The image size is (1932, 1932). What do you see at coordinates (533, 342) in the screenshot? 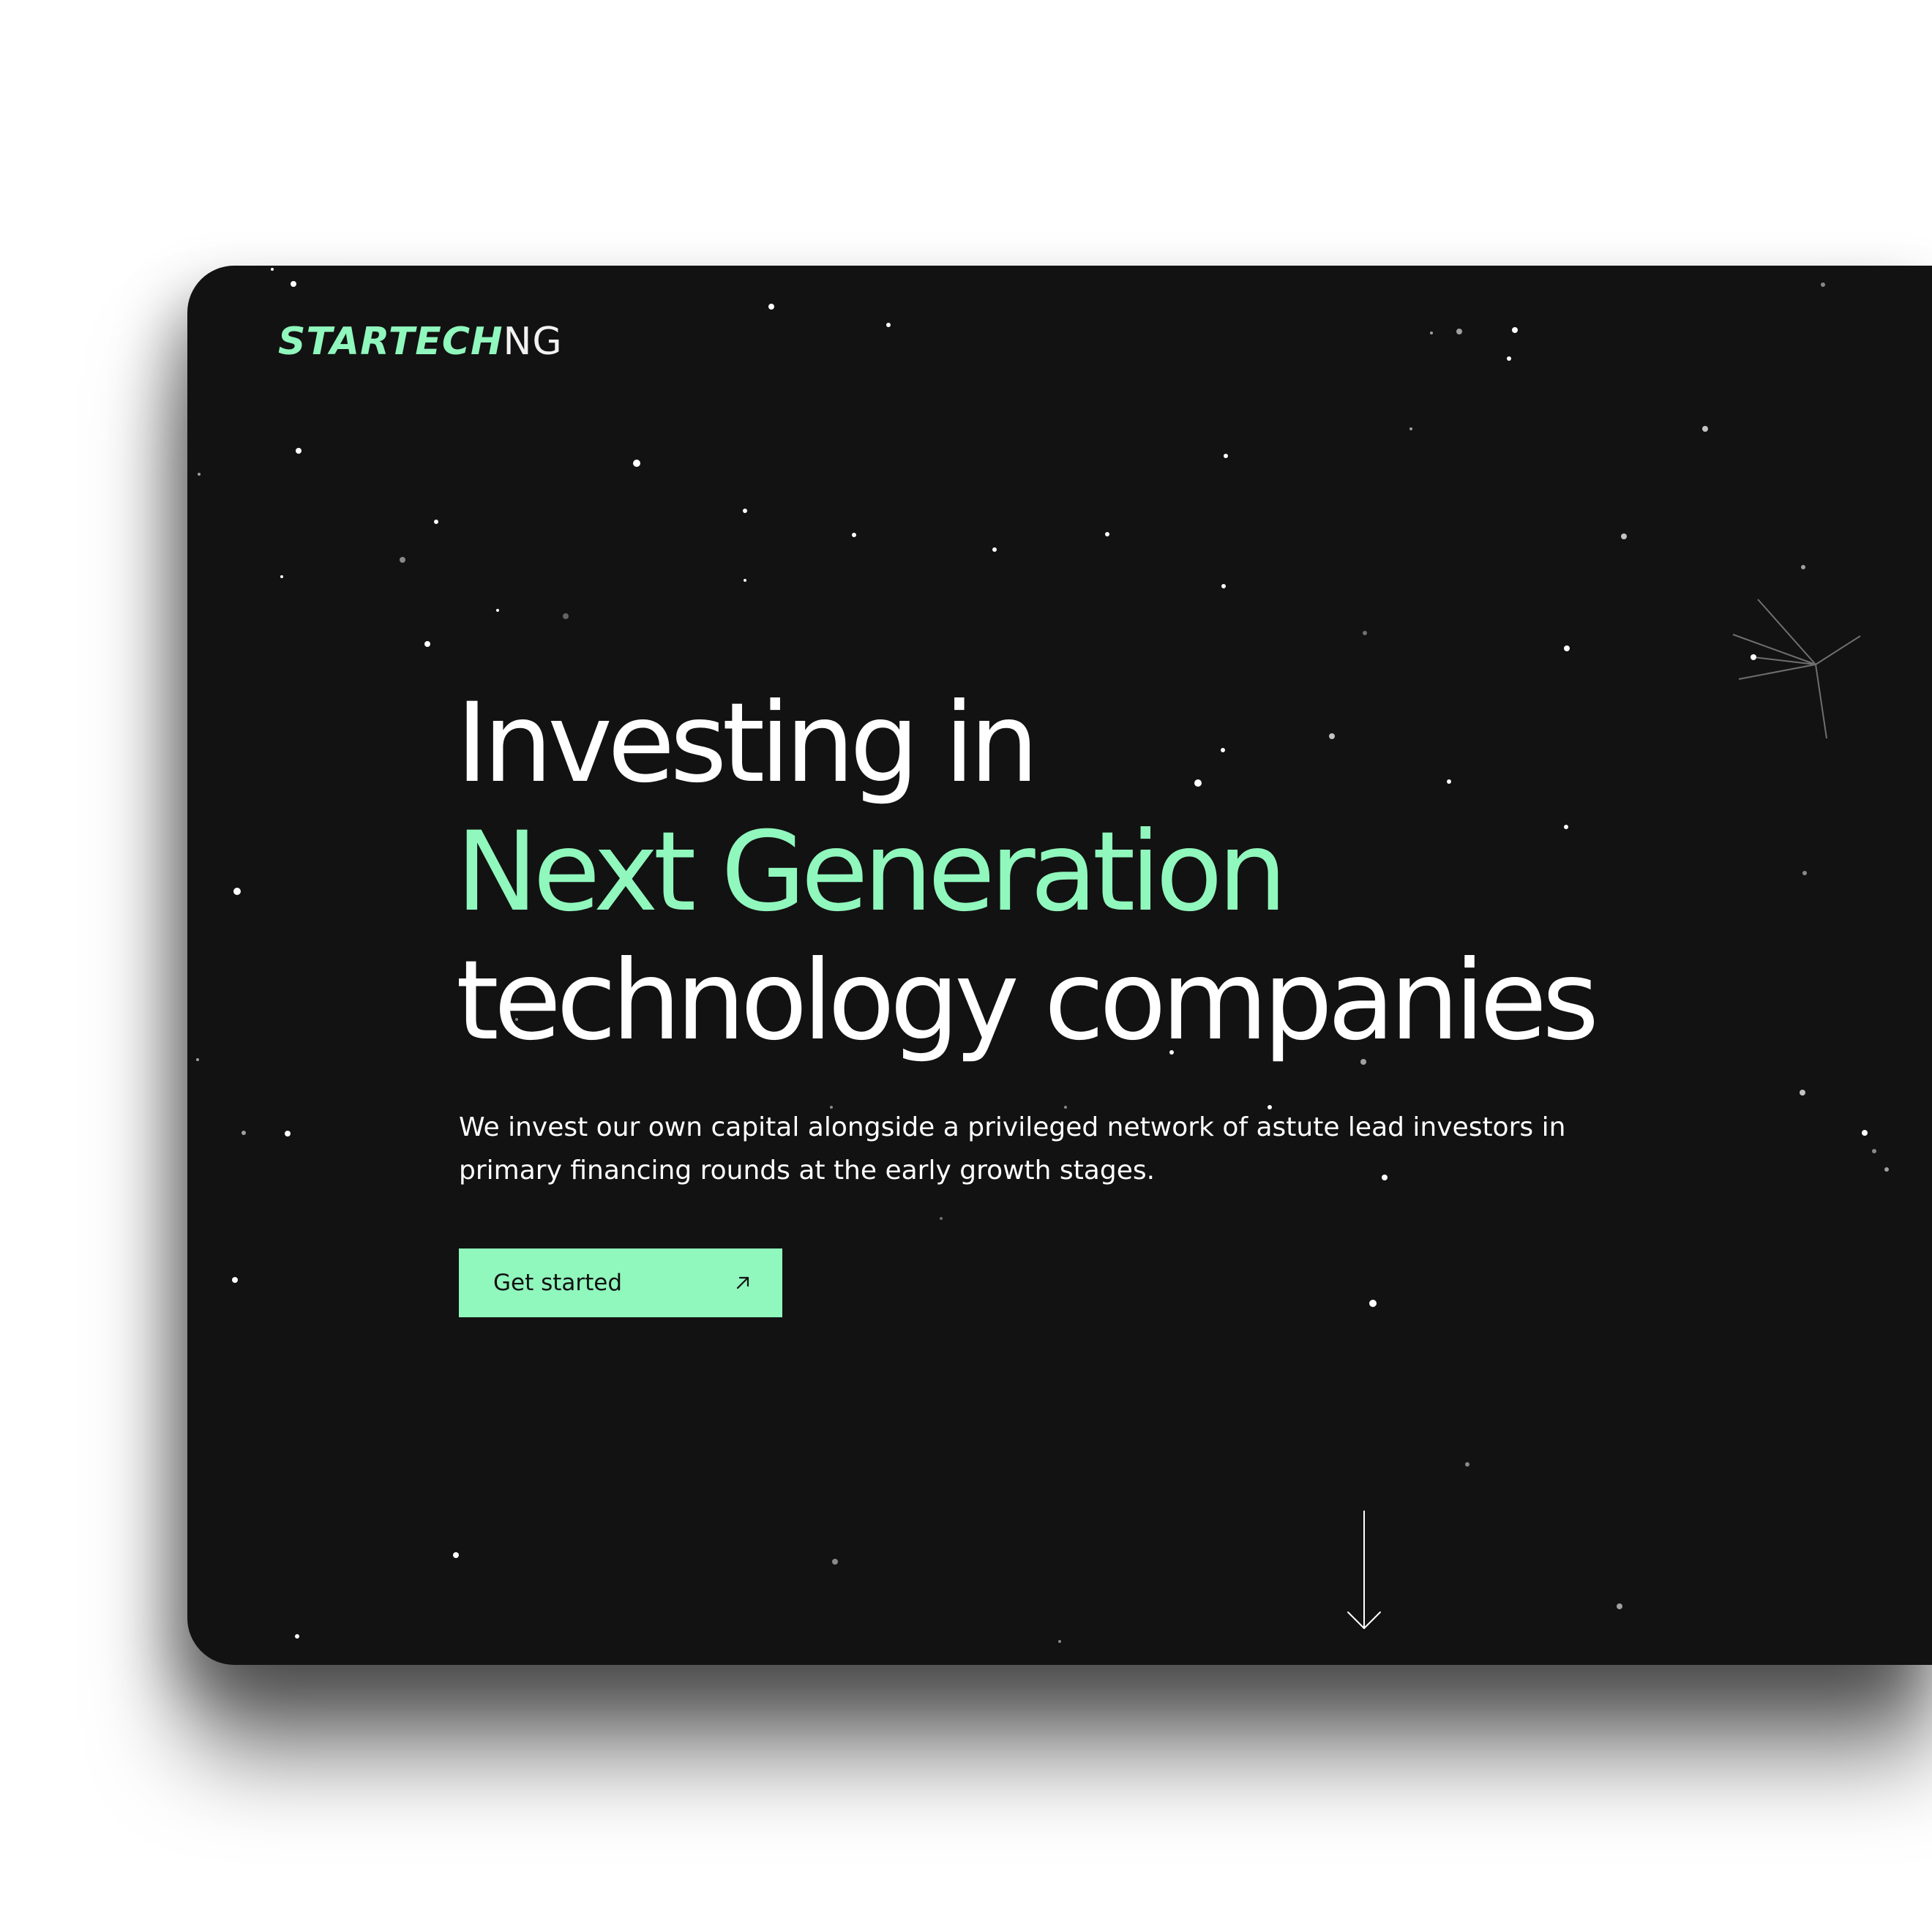
I see `brand-name-light: NG` at bounding box center [533, 342].